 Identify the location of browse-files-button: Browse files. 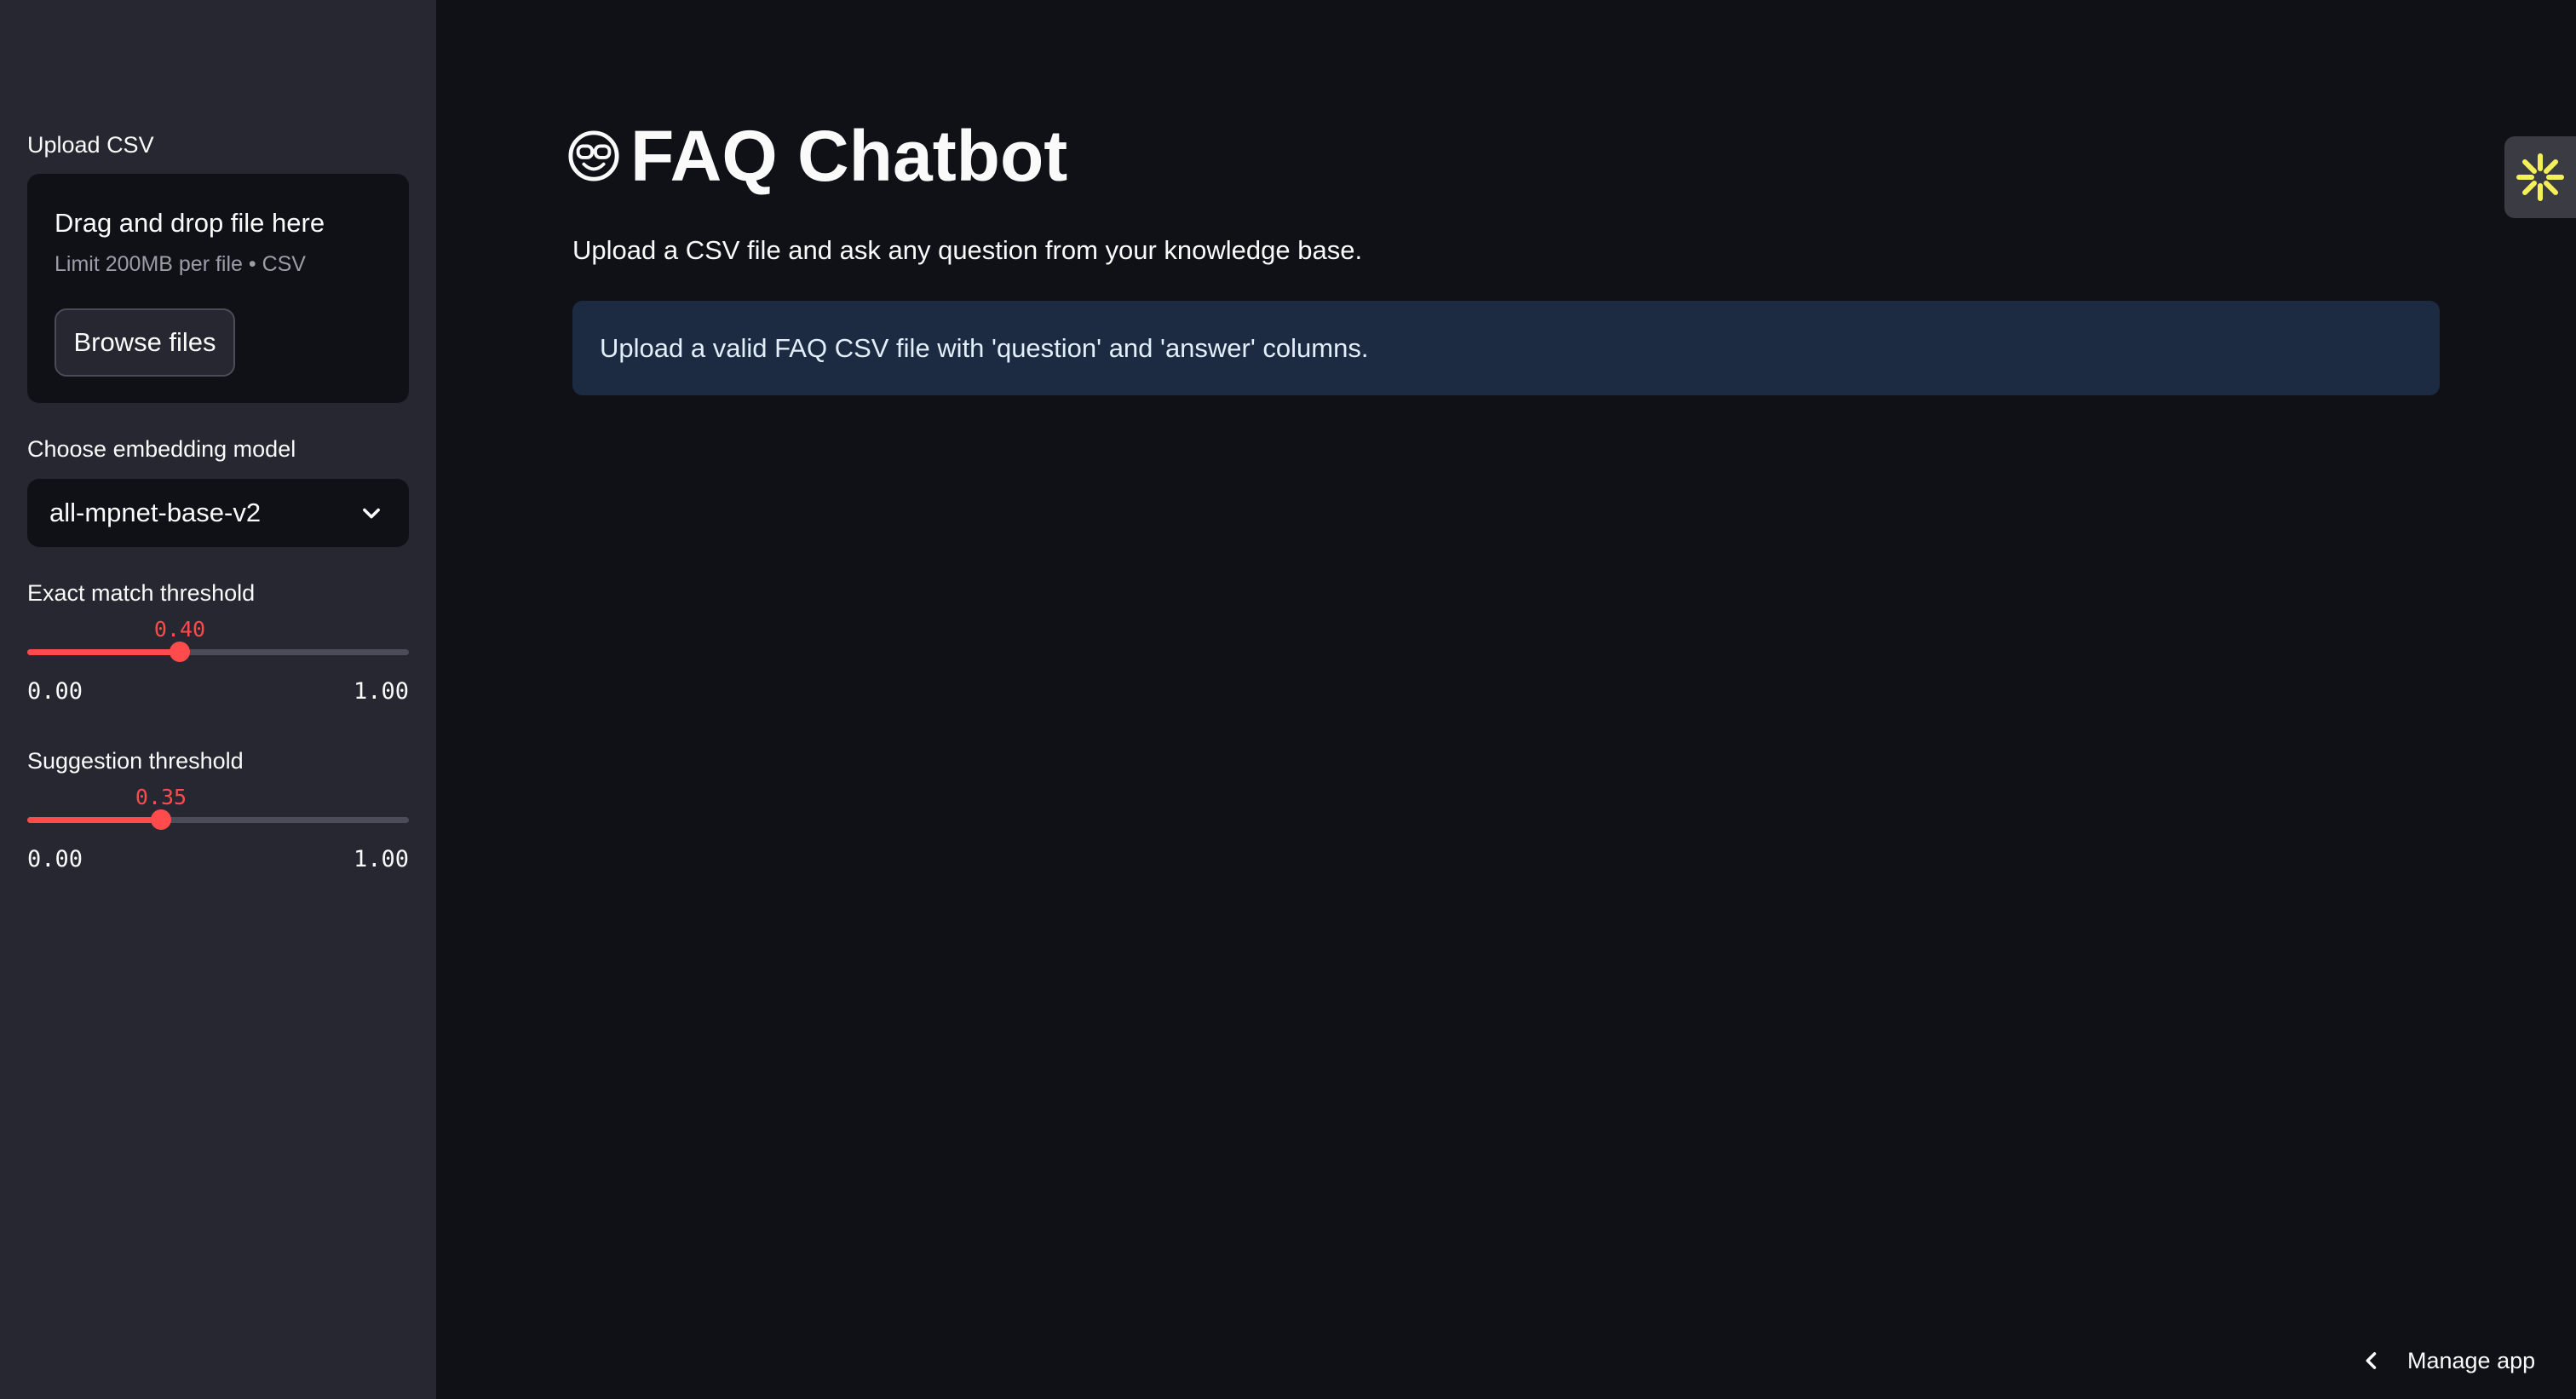
(145, 342).